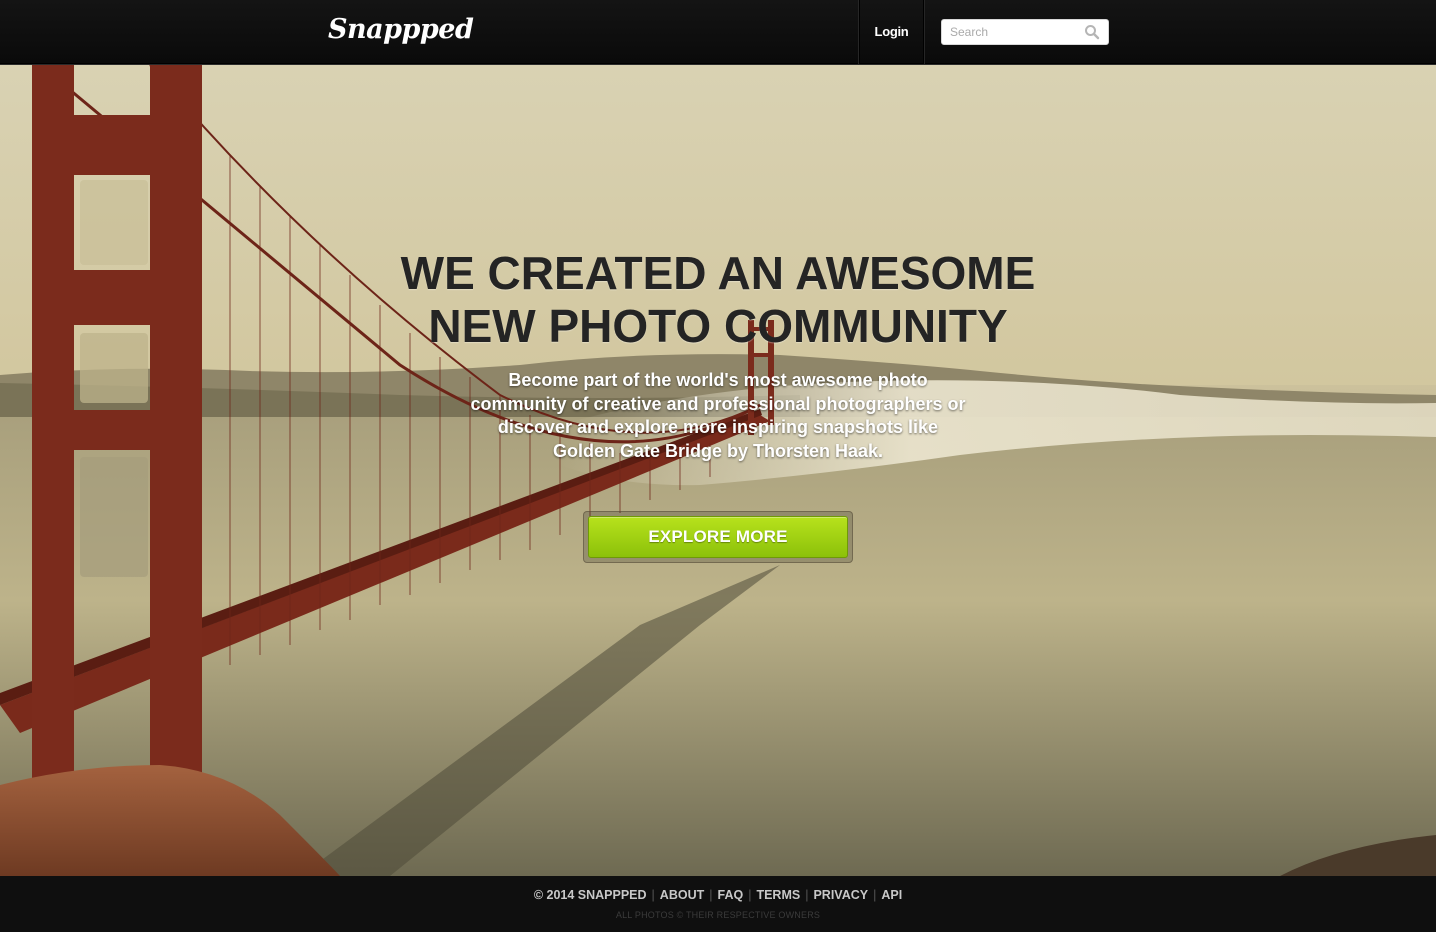 The image size is (1436, 932). Describe the element at coordinates (718, 326) in the screenshot. I see `headline-line-2: NEW PHOTO COMMUNITY` at that location.